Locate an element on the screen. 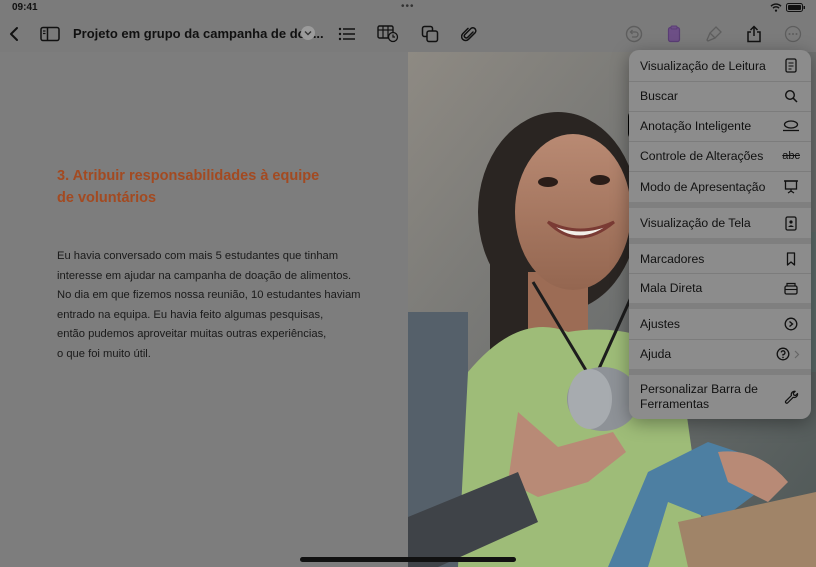 This screenshot has height=567, width=816. brush-icon is located at coordinates (714, 34).